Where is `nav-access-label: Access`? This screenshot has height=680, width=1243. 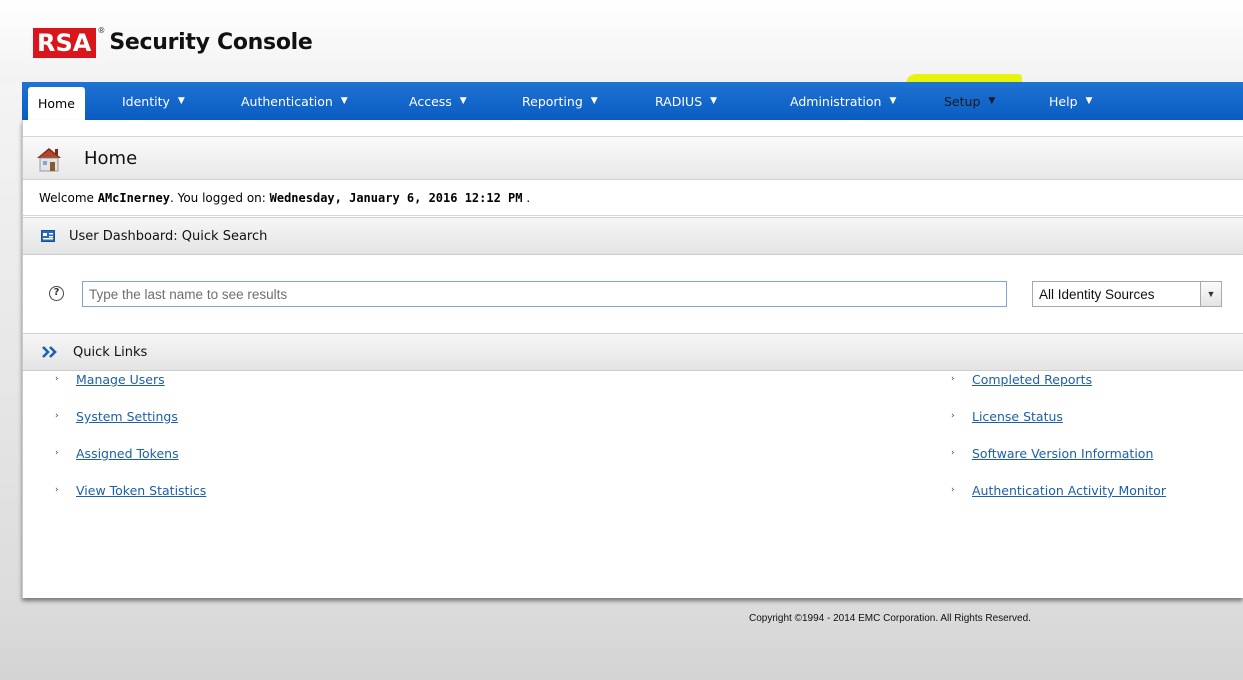
nav-access-label: Access is located at coordinates (430, 101).